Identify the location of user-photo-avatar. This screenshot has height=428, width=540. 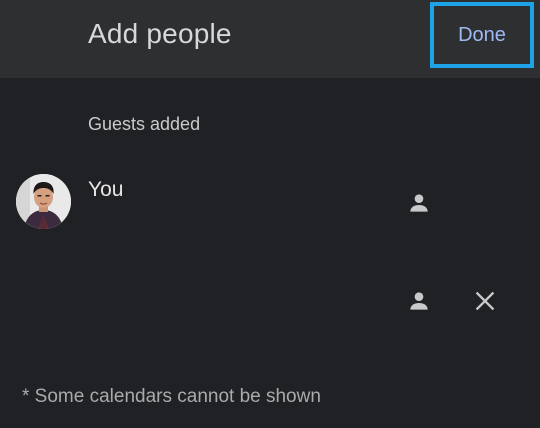
(43, 201).